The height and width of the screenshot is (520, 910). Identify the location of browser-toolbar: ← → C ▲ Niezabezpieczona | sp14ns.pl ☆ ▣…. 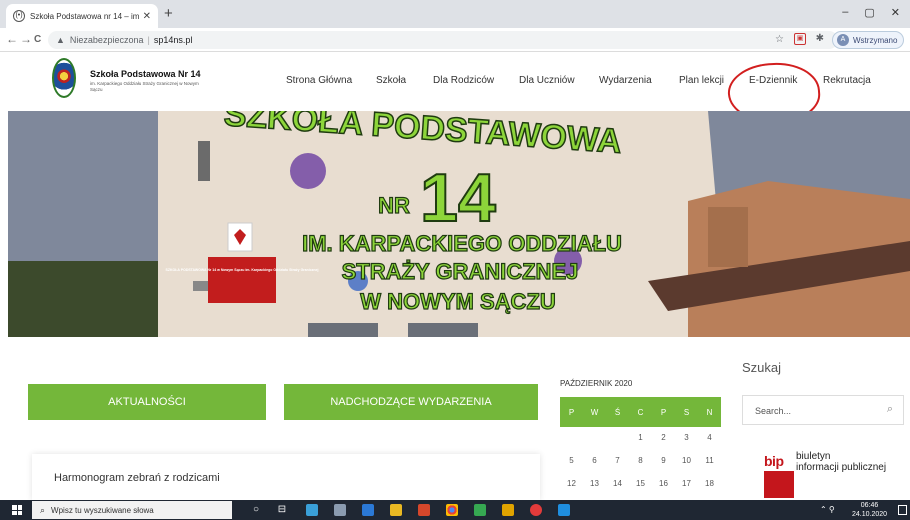
(455, 40).